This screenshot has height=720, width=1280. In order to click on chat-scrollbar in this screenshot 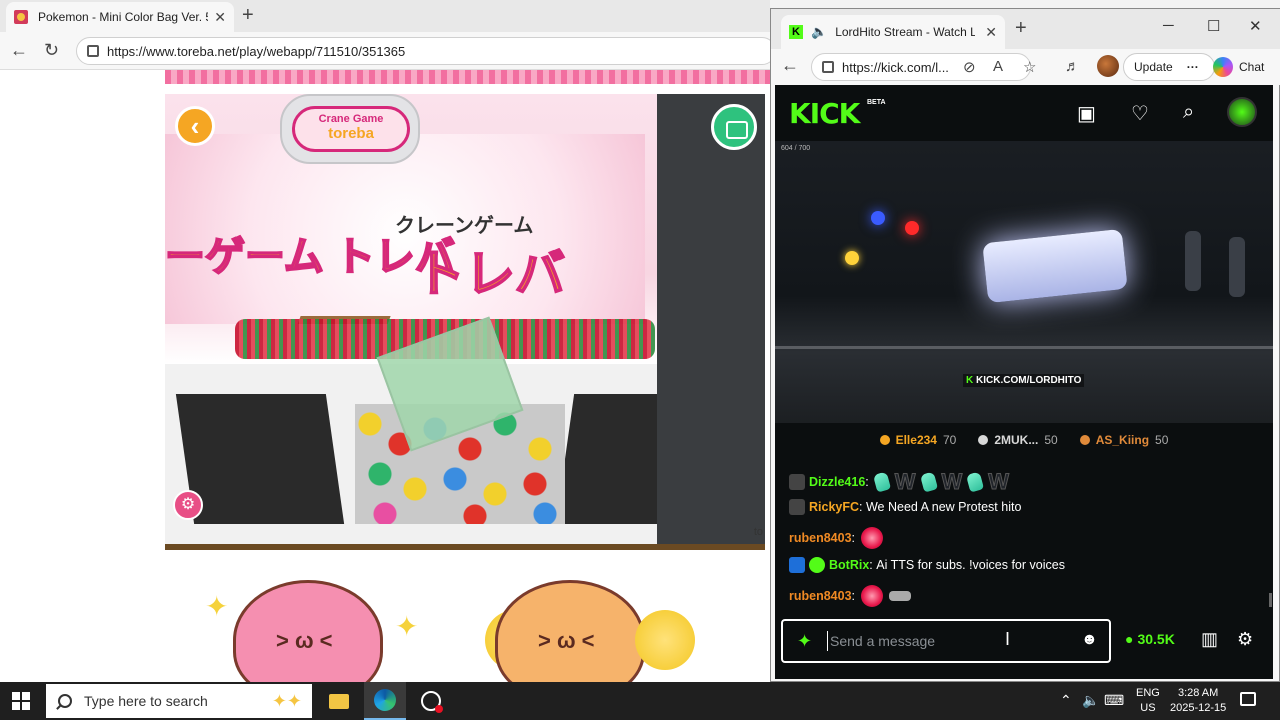, I will do `click(1270, 600)`.